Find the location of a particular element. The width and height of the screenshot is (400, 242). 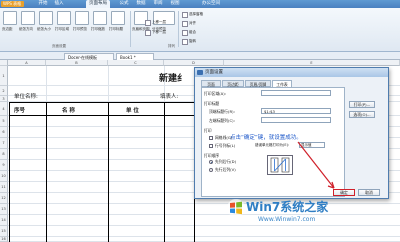

selection-pane-label: 选择窗格 is located at coordinates (196, 14).